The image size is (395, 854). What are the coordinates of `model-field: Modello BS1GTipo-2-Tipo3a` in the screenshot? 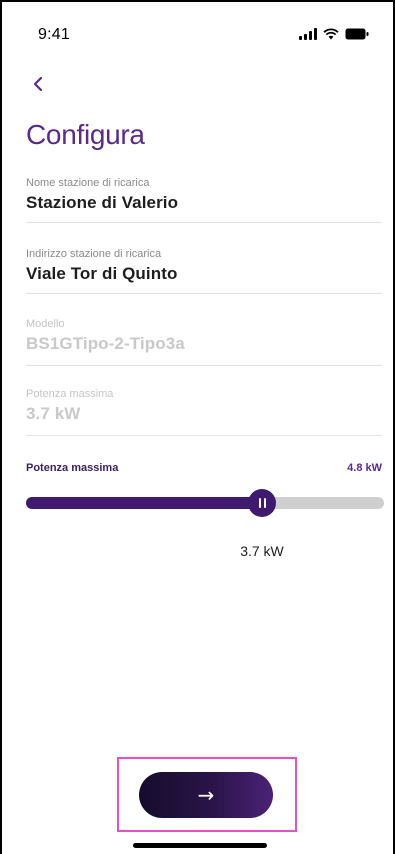 It's located at (204, 342).